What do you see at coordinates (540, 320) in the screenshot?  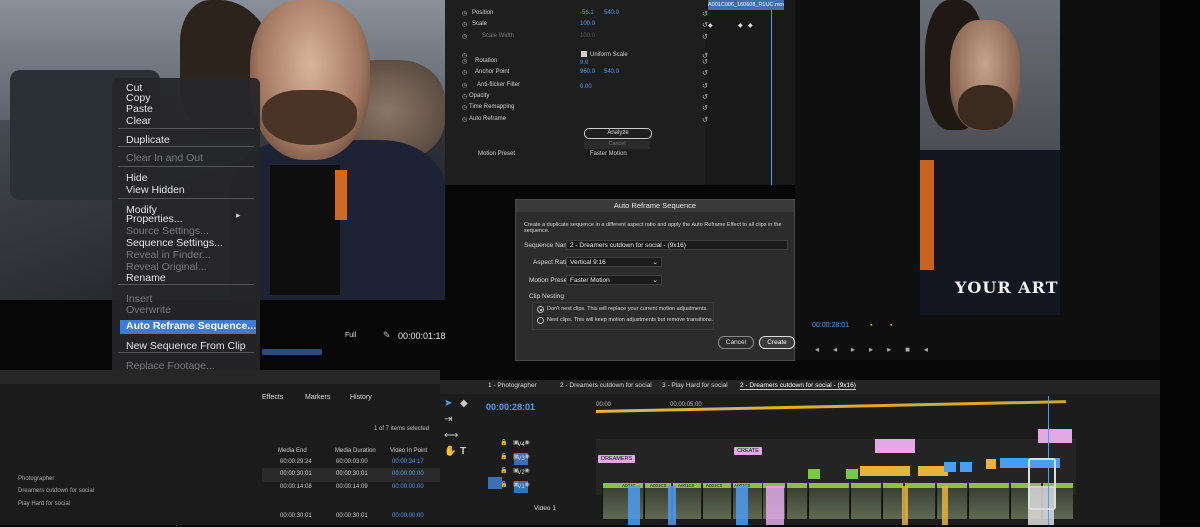 I see `radio-nest` at bounding box center [540, 320].